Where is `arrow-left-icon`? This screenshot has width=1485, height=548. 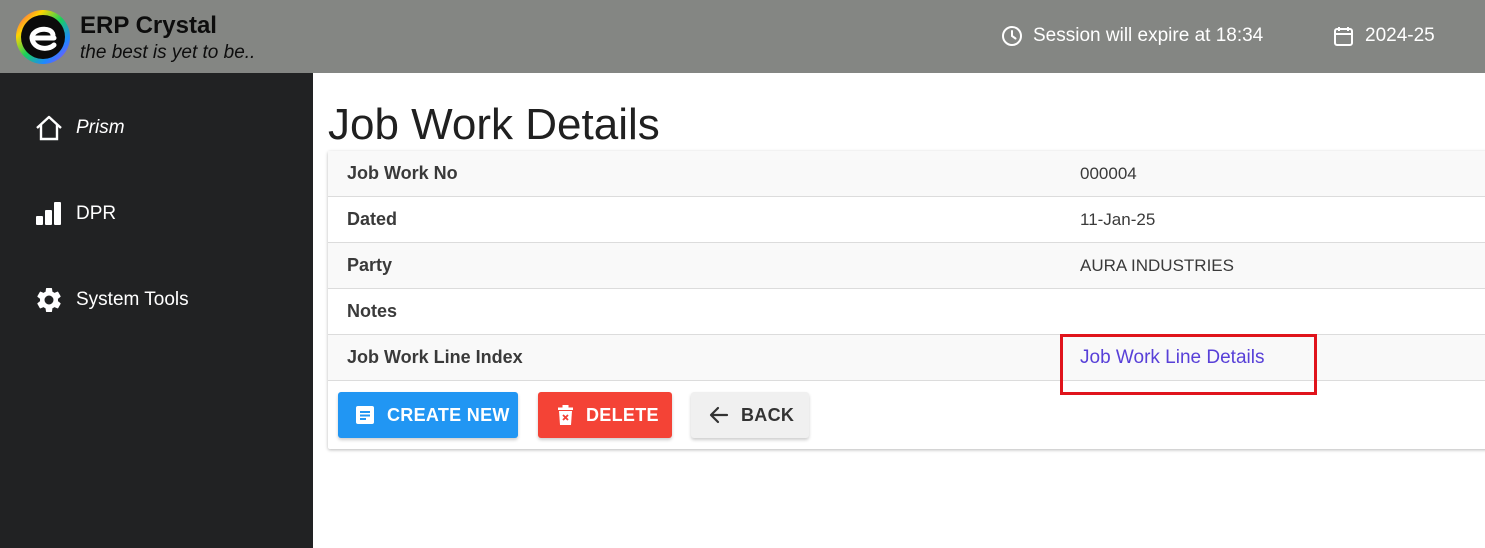 arrow-left-icon is located at coordinates (719, 415).